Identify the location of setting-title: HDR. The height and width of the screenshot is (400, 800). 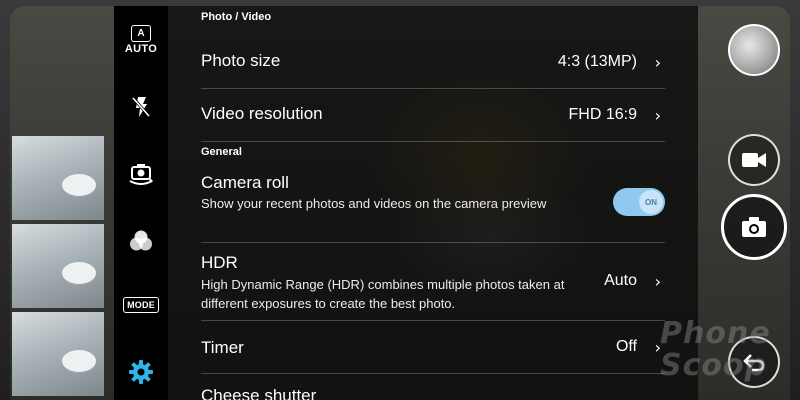
(219, 262).